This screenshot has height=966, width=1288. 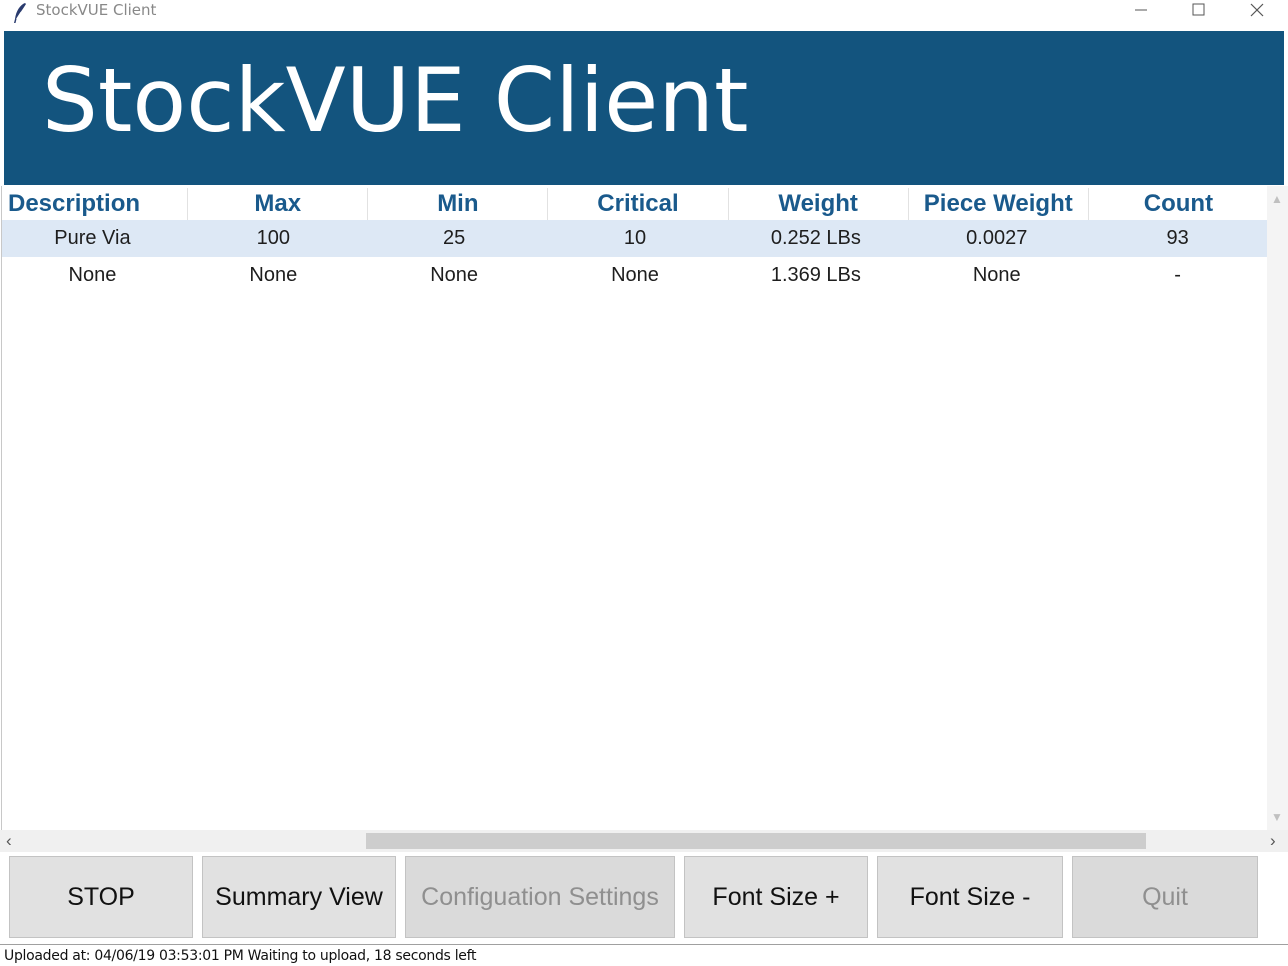 I want to click on minimize-button, so click(x=1141, y=11).